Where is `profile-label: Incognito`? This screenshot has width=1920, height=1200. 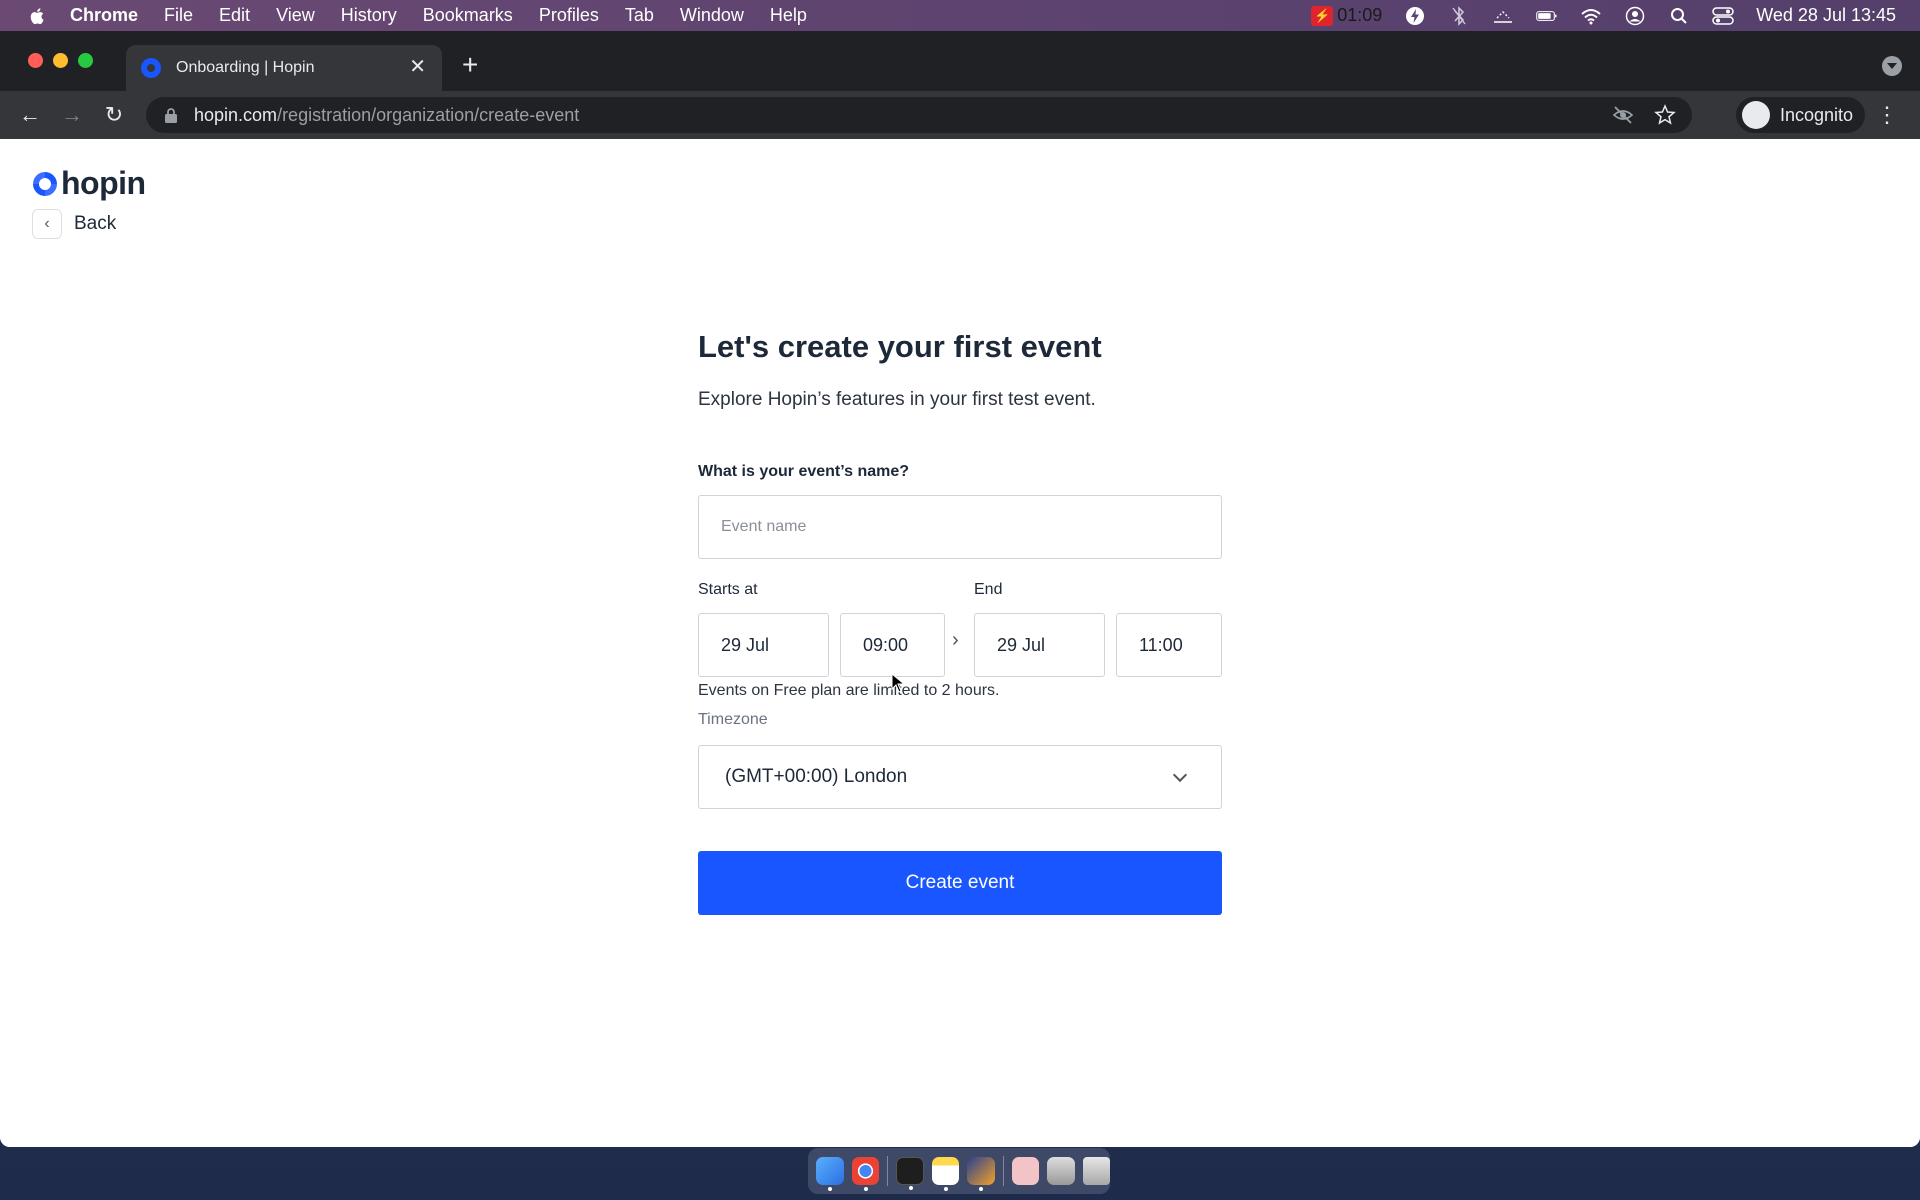 profile-label: Incognito is located at coordinates (1817, 114).